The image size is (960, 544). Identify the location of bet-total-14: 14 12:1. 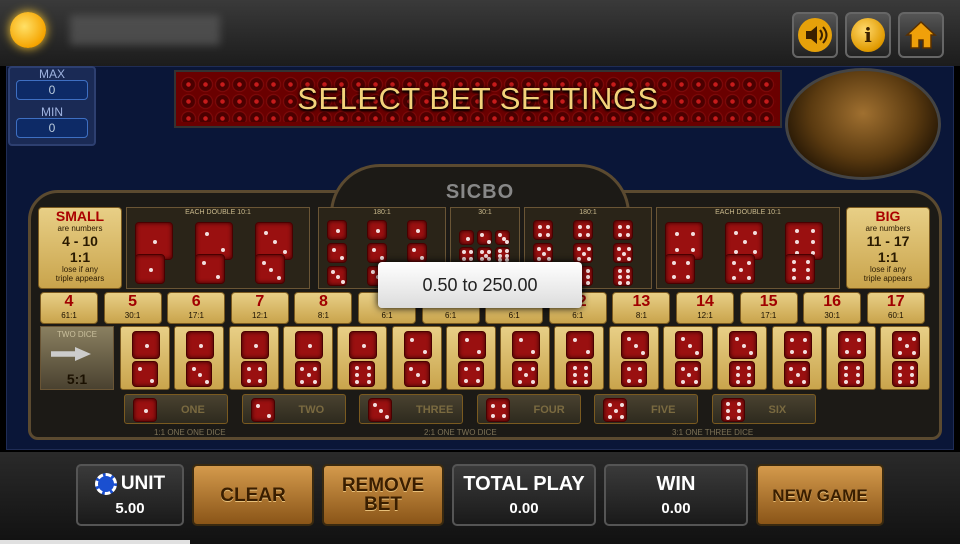
(705, 308).